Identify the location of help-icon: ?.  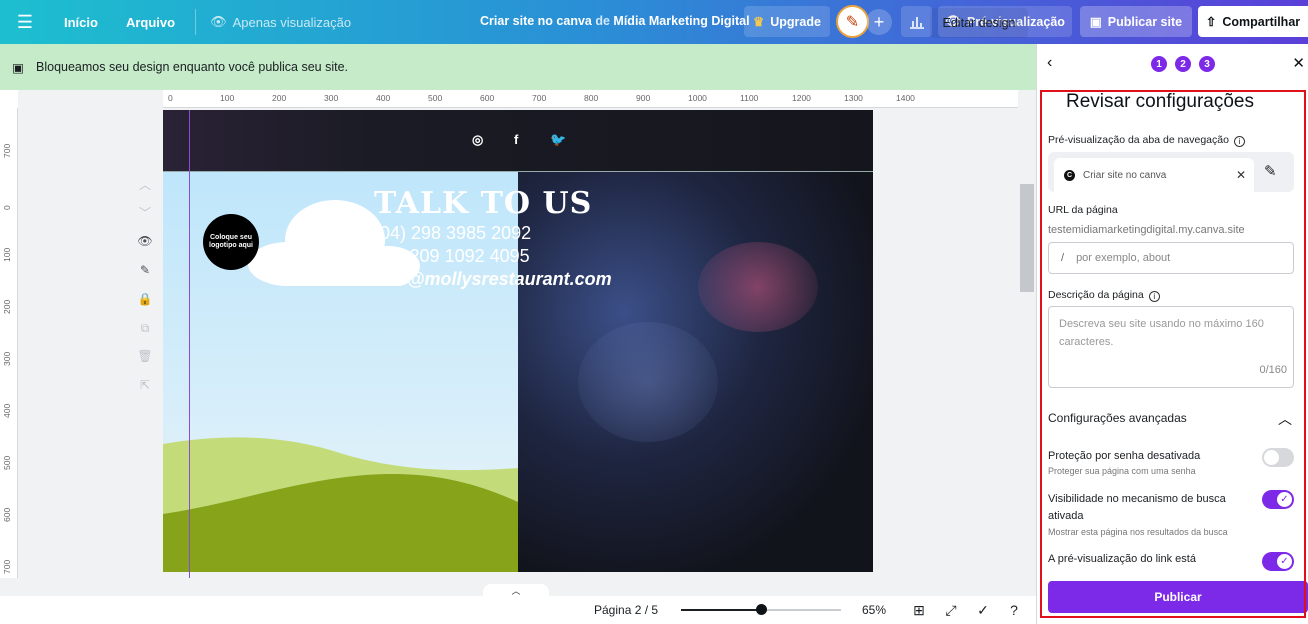
(1014, 610).